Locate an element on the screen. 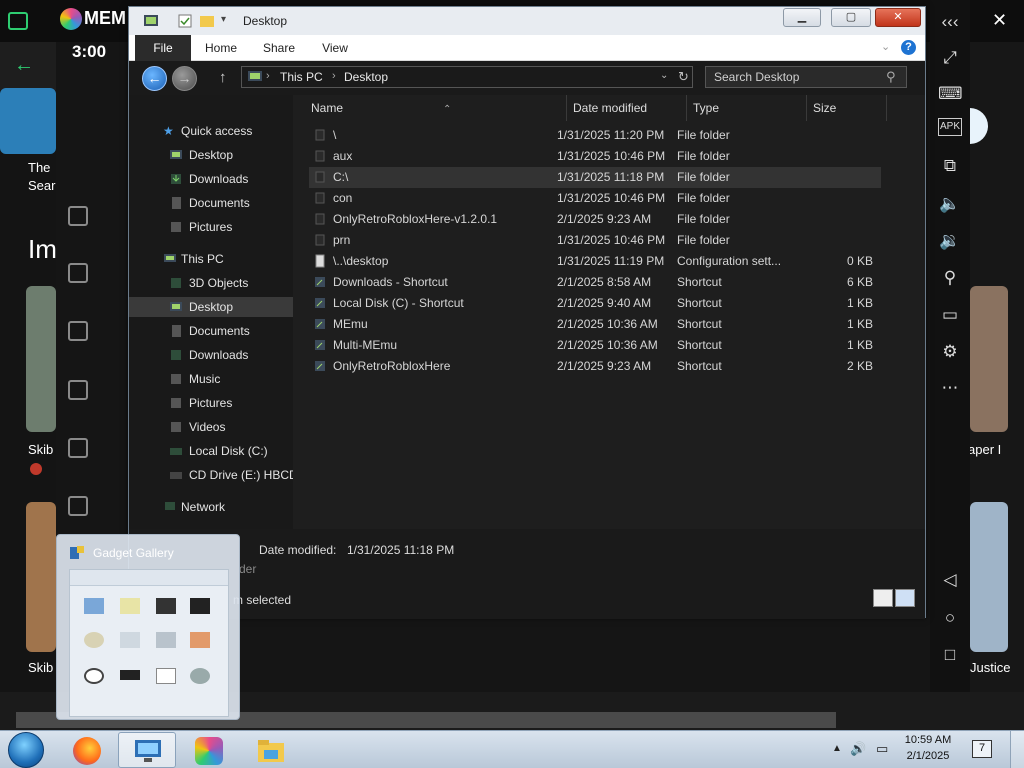 This screenshot has width=1024, height=768. collapse-icon: ‹‹‹ is located at coordinates (950, 22).